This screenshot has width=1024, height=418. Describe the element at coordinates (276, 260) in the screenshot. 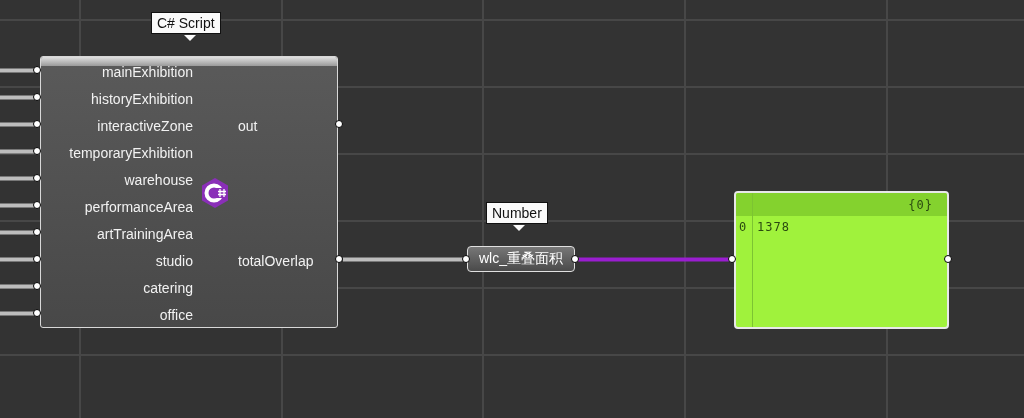

I see `output-label: totalOverlap` at that location.